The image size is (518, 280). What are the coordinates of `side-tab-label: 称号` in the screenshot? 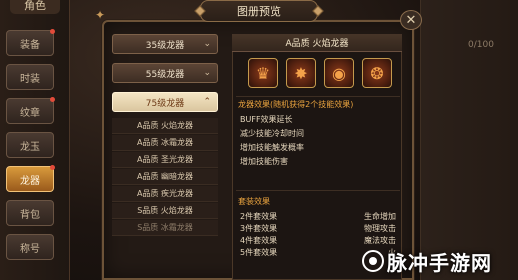 It's located at (30, 249).